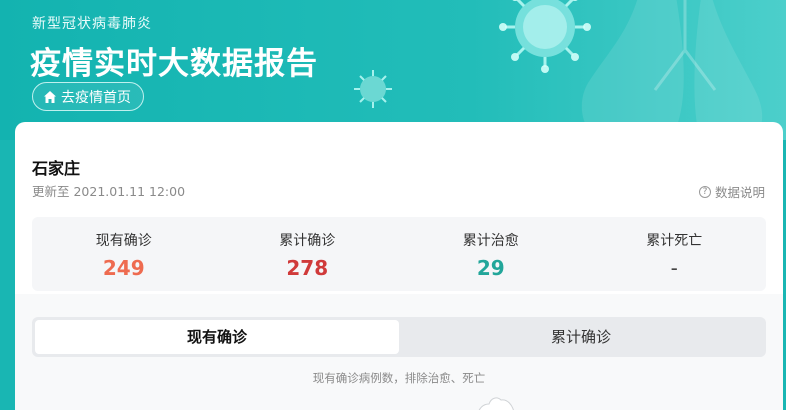 This screenshot has width=786, height=410. What do you see at coordinates (50, 96) in the screenshot?
I see `home-icon` at bounding box center [50, 96].